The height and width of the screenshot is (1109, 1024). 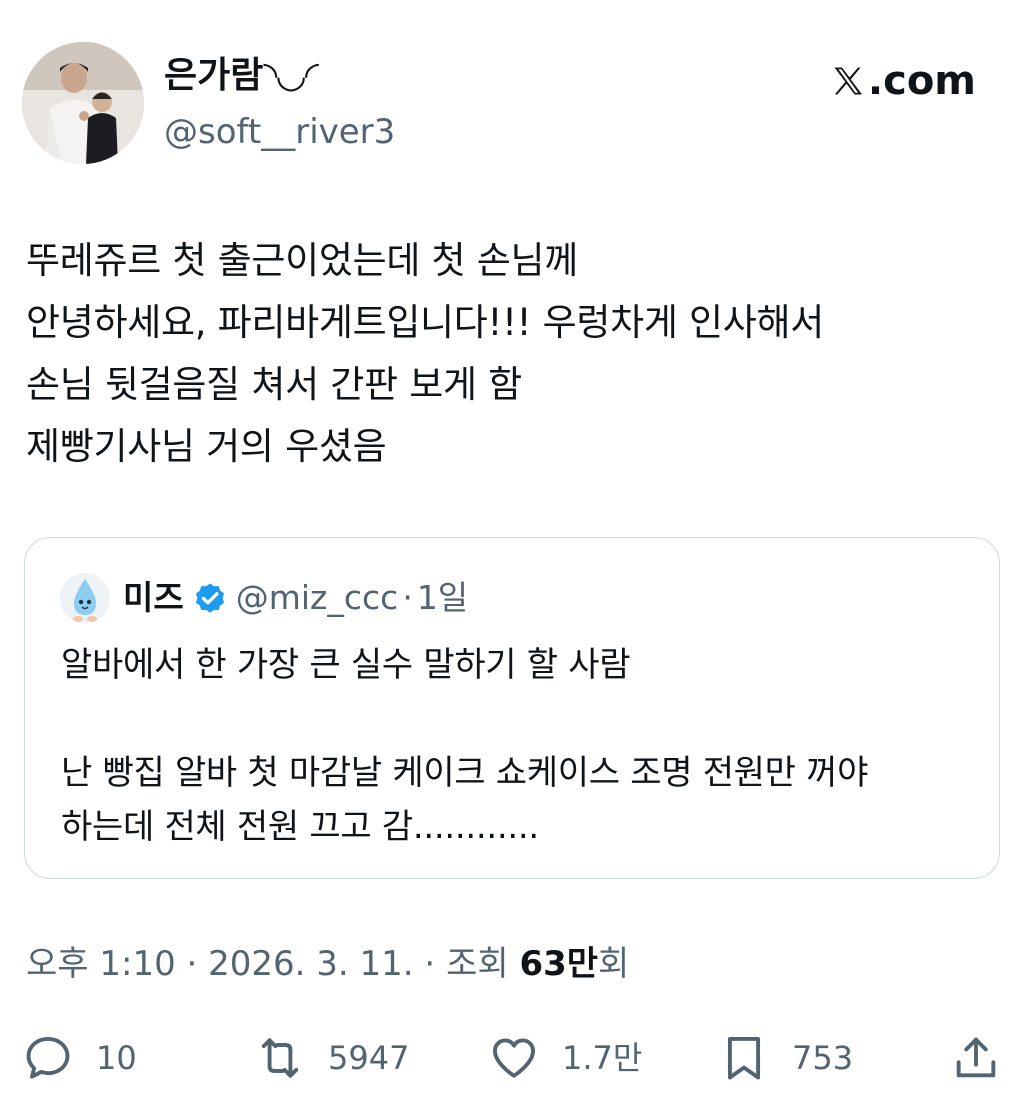 I want to click on tweet-meta: 오후 1:10 · 2026. 3. 11. · 조회 63만회, so click(x=327, y=964).